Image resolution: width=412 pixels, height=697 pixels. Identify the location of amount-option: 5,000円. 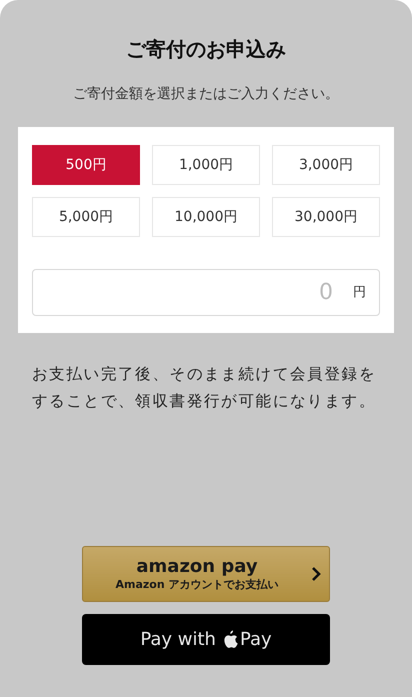
(86, 217).